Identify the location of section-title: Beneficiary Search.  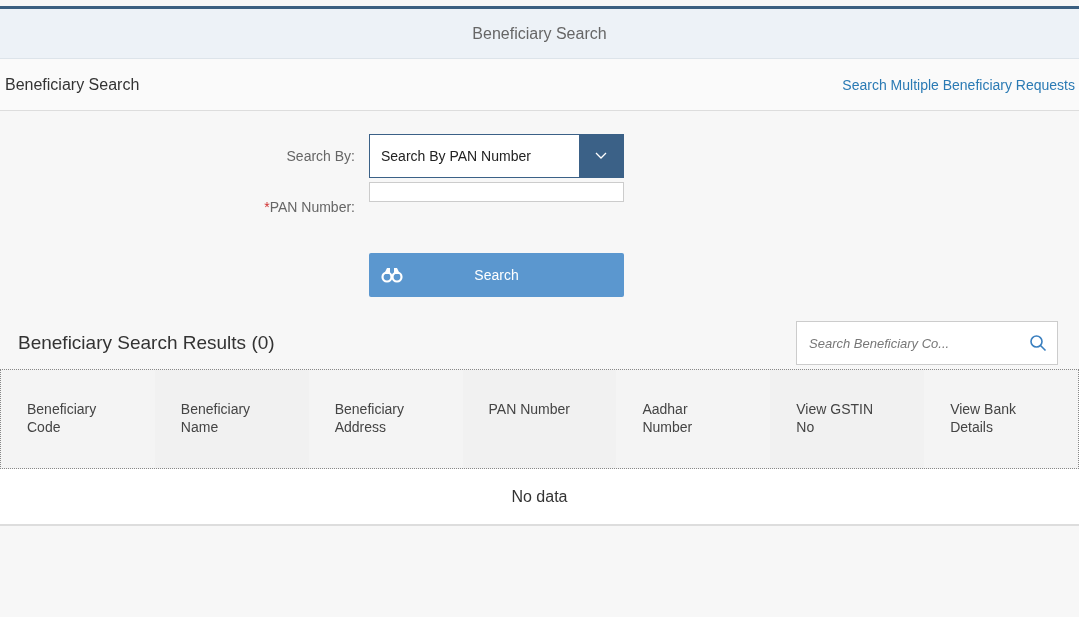
(72, 84).